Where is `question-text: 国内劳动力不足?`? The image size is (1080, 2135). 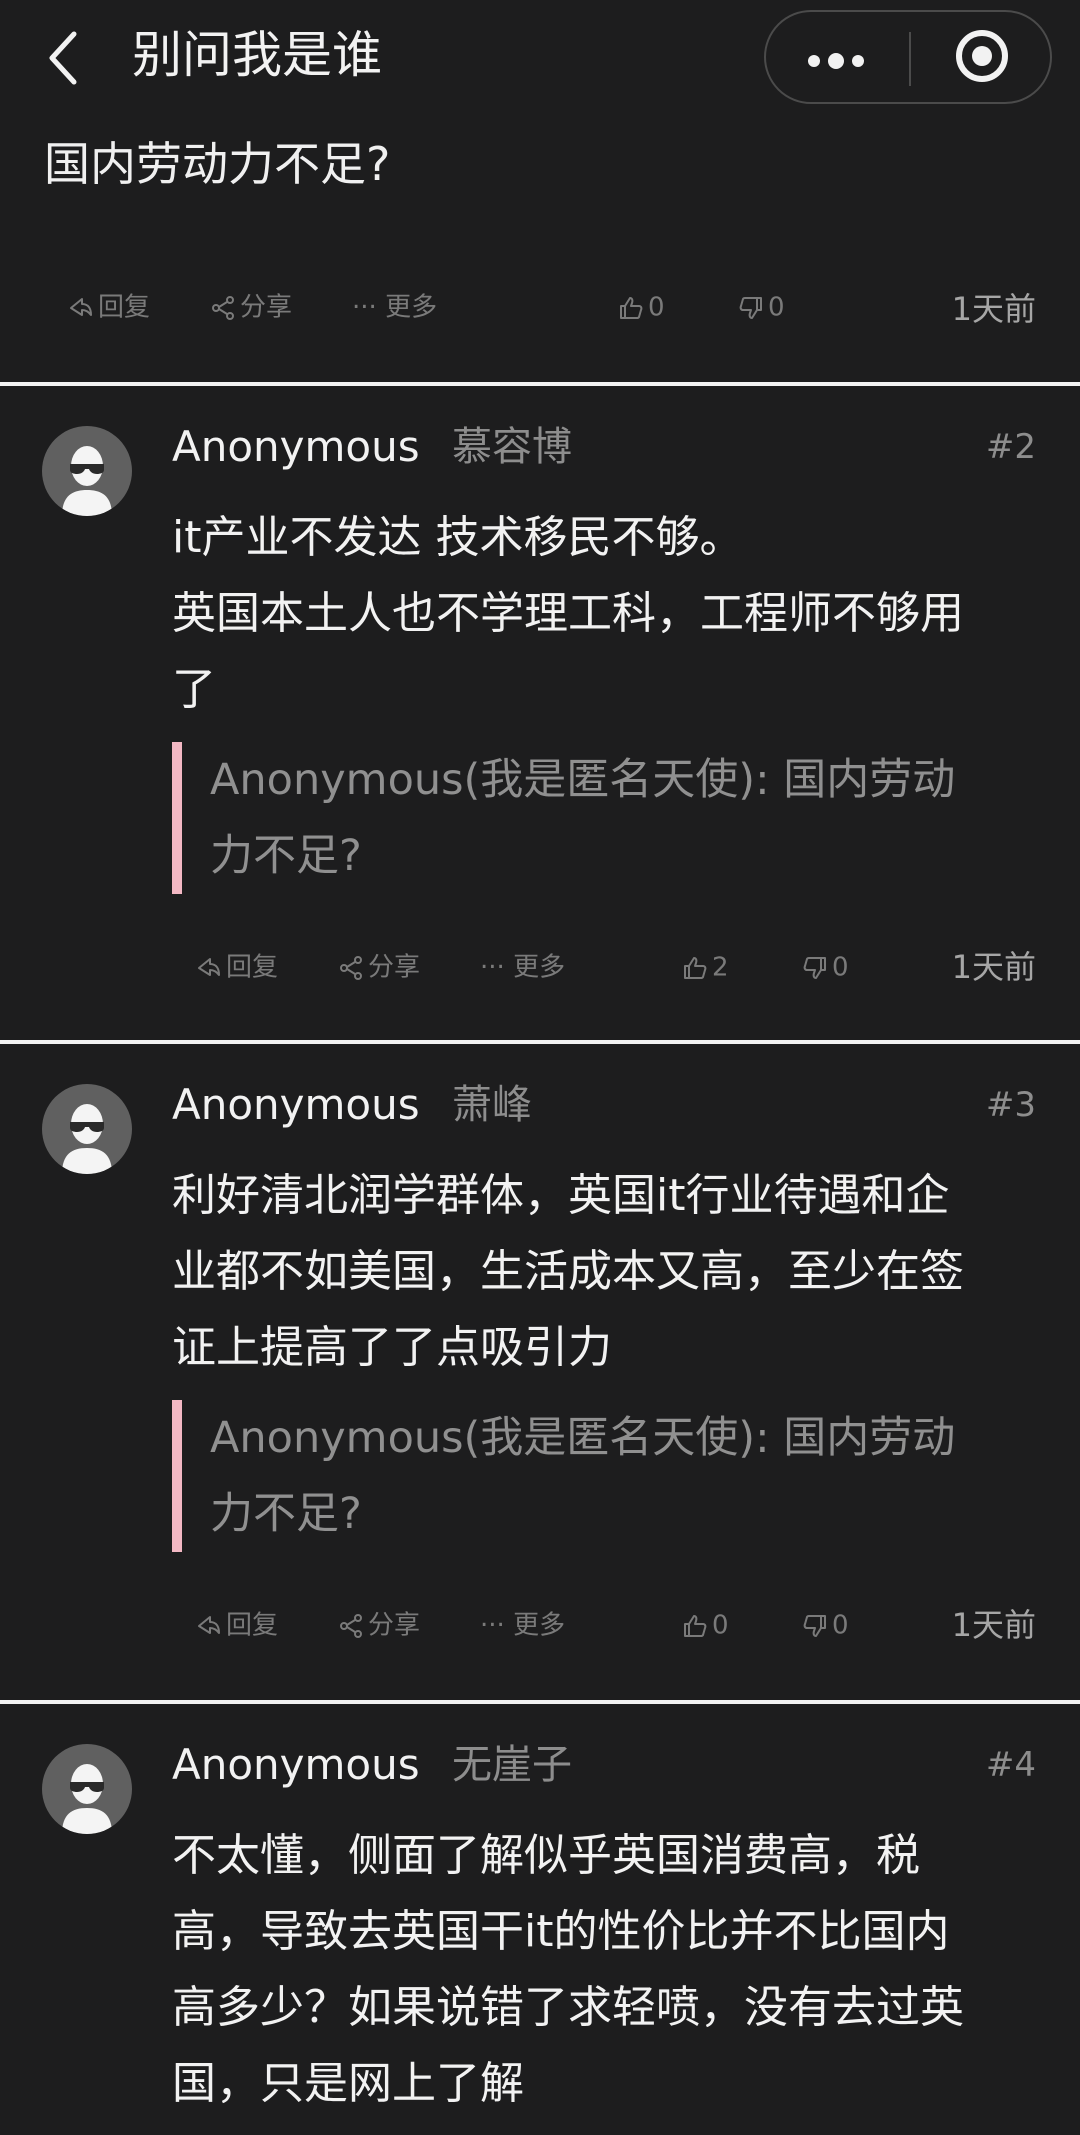 question-text: 国内劳动力不足? is located at coordinates (217, 164).